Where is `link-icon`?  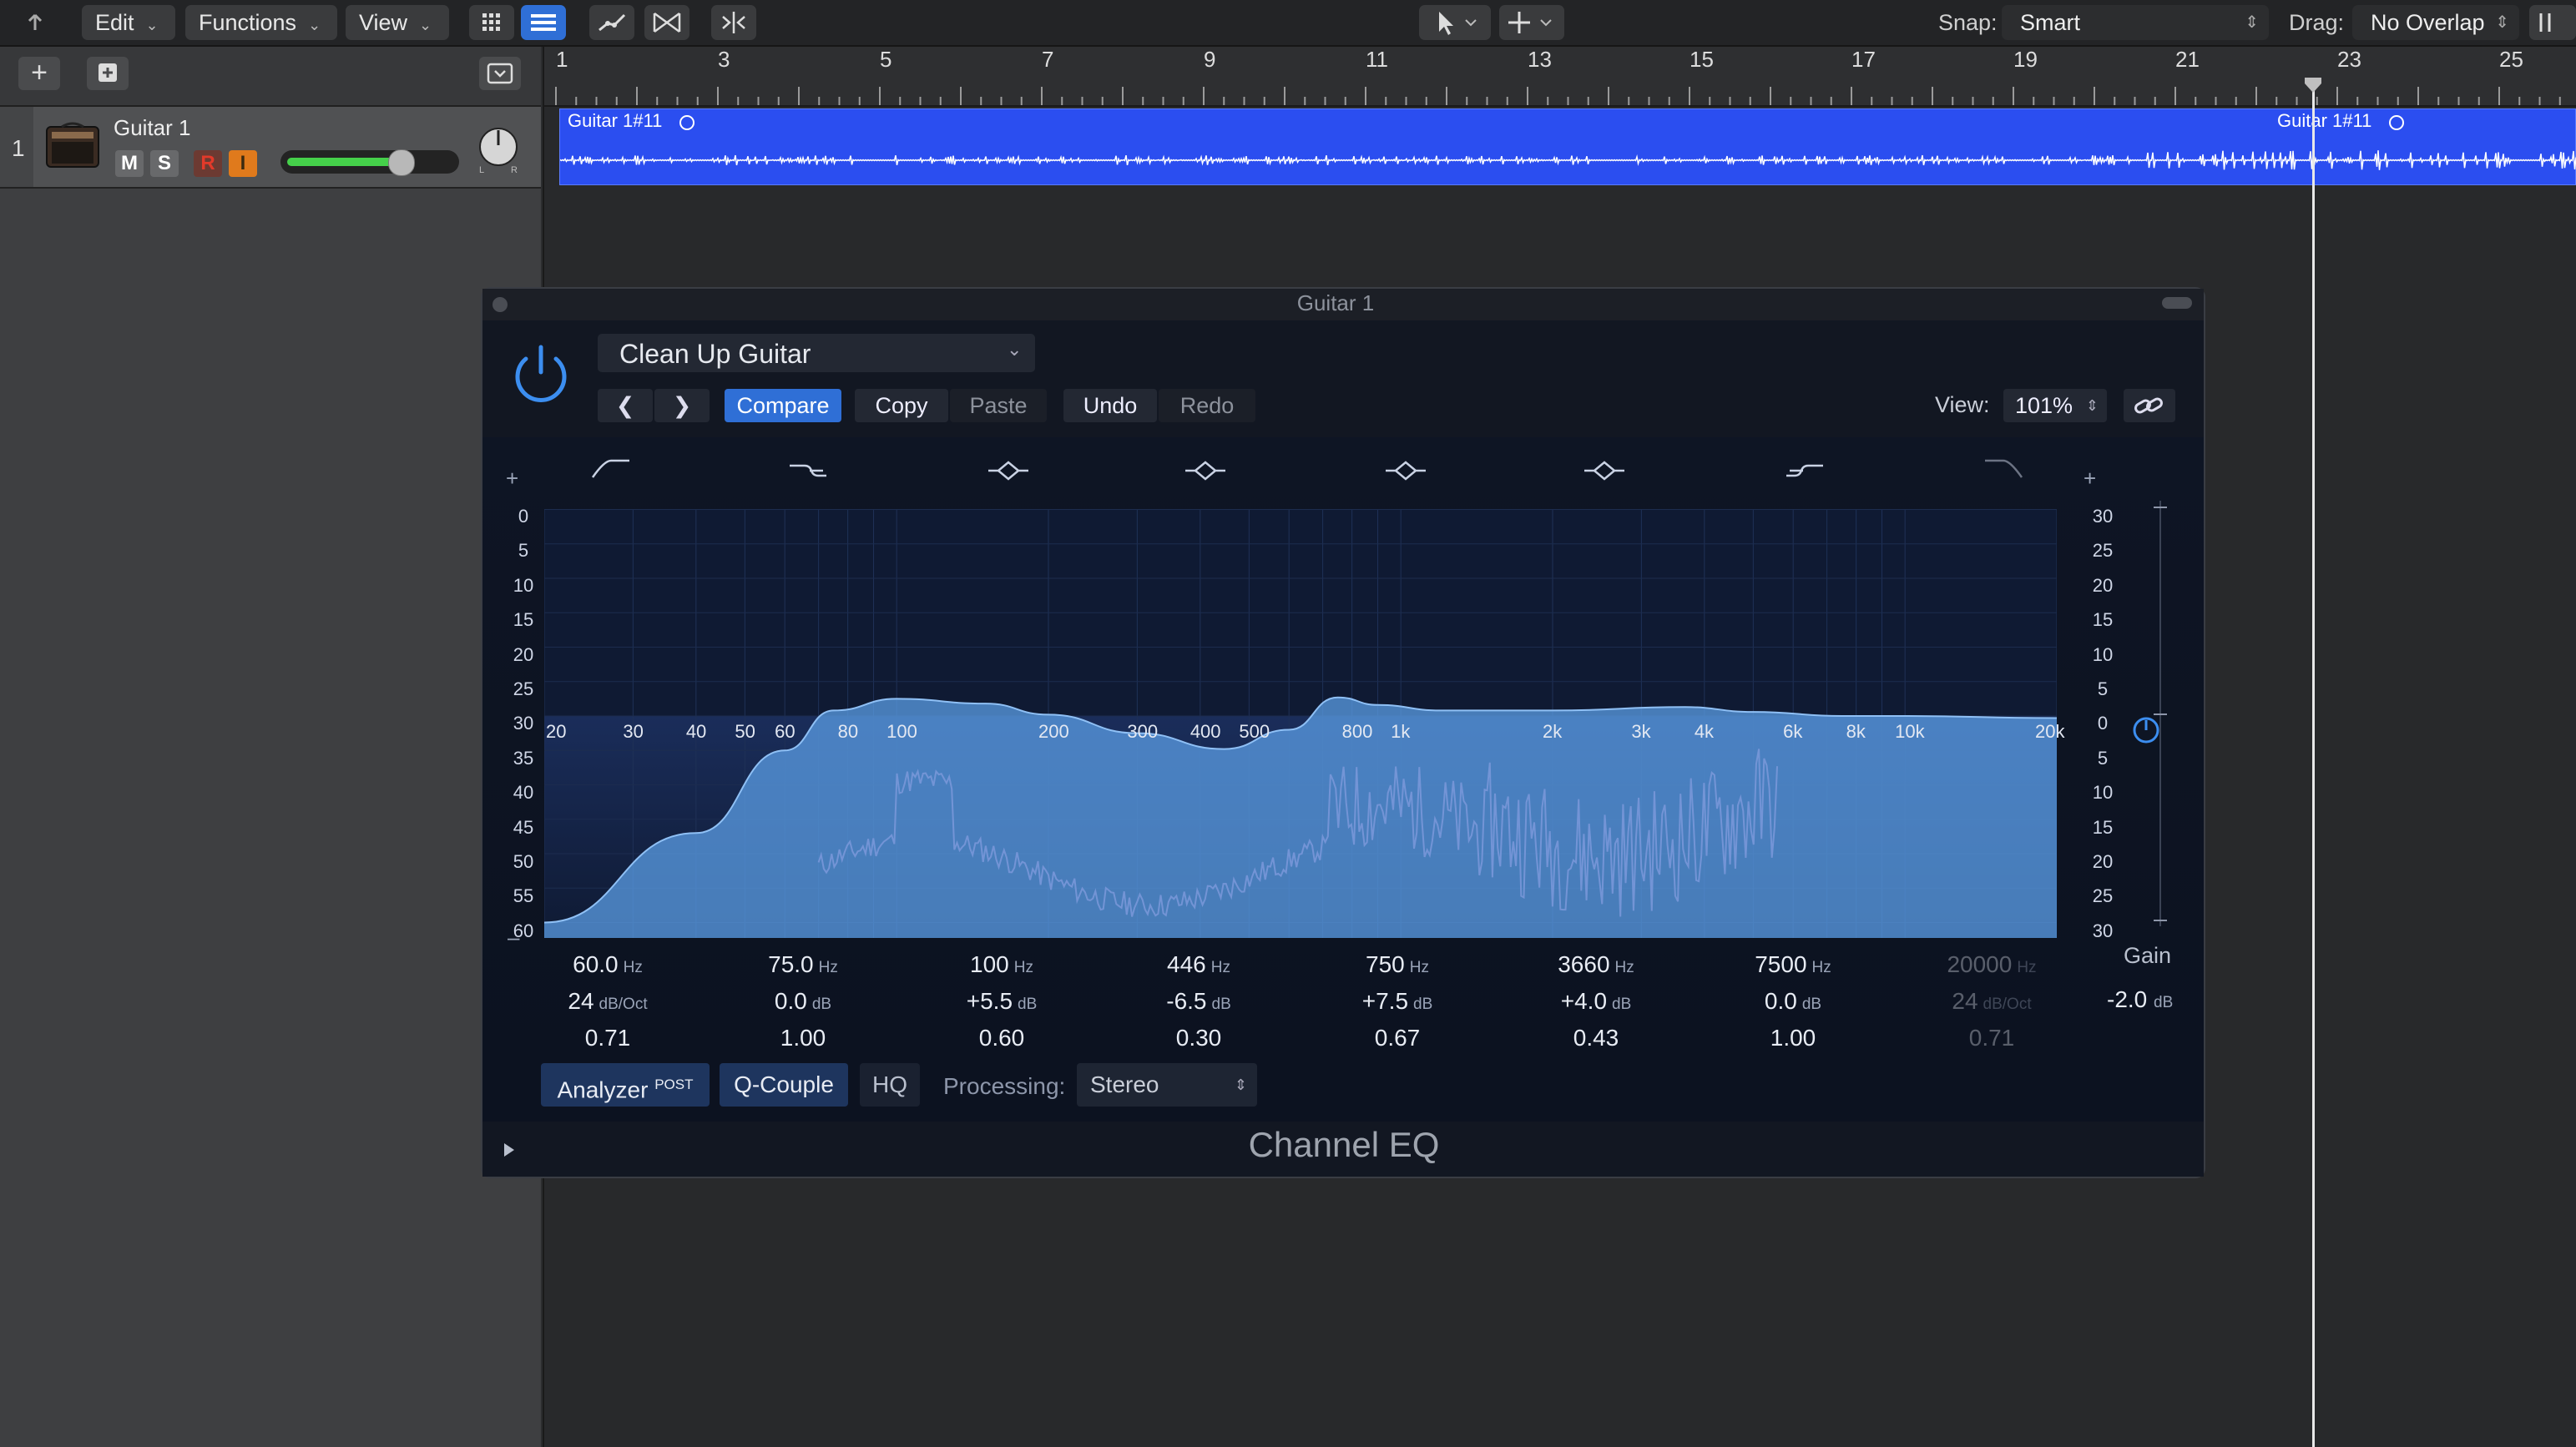
link-icon is located at coordinates (2149, 406).